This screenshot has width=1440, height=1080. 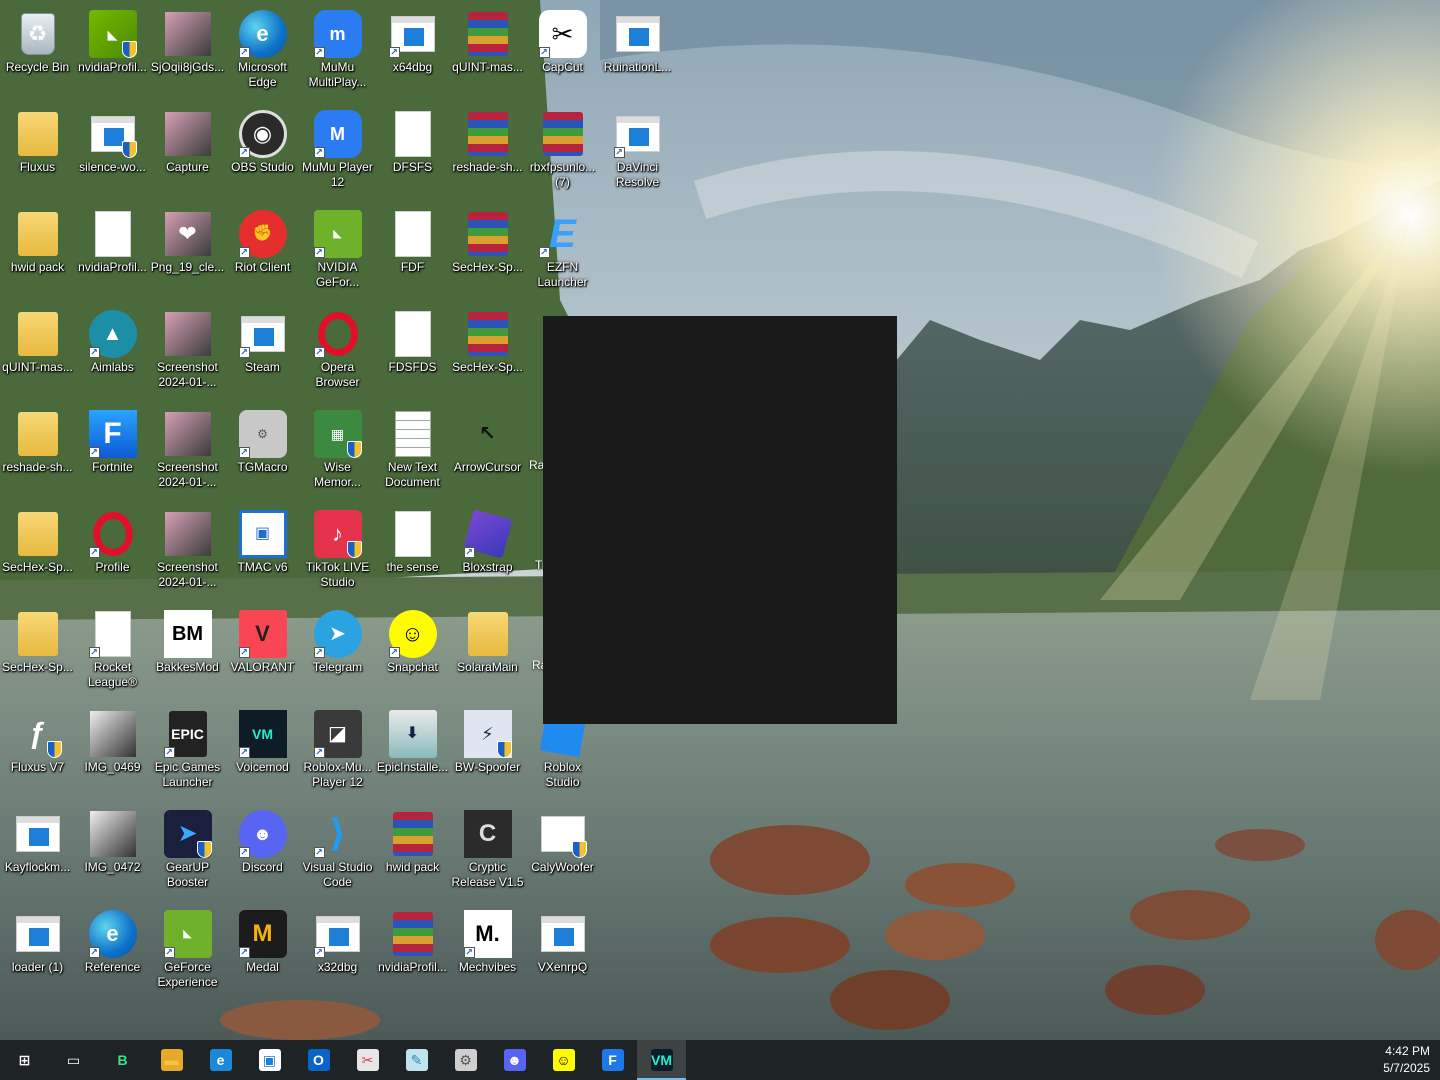 What do you see at coordinates (262, 150) in the screenshot?
I see `desktop-icon: ◉ ↗ OBS Studio` at bounding box center [262, 150].